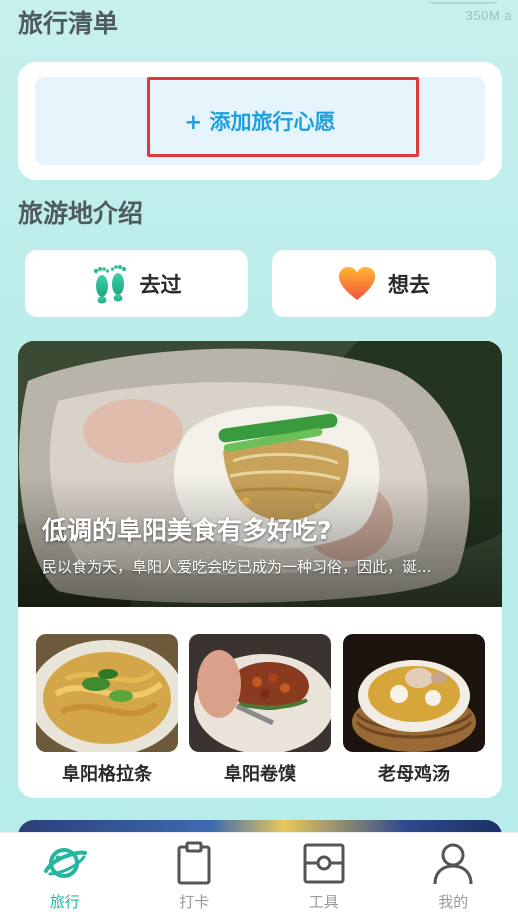  I want to click on wish-card: + 添加旅行心愿, so click(260, 121).